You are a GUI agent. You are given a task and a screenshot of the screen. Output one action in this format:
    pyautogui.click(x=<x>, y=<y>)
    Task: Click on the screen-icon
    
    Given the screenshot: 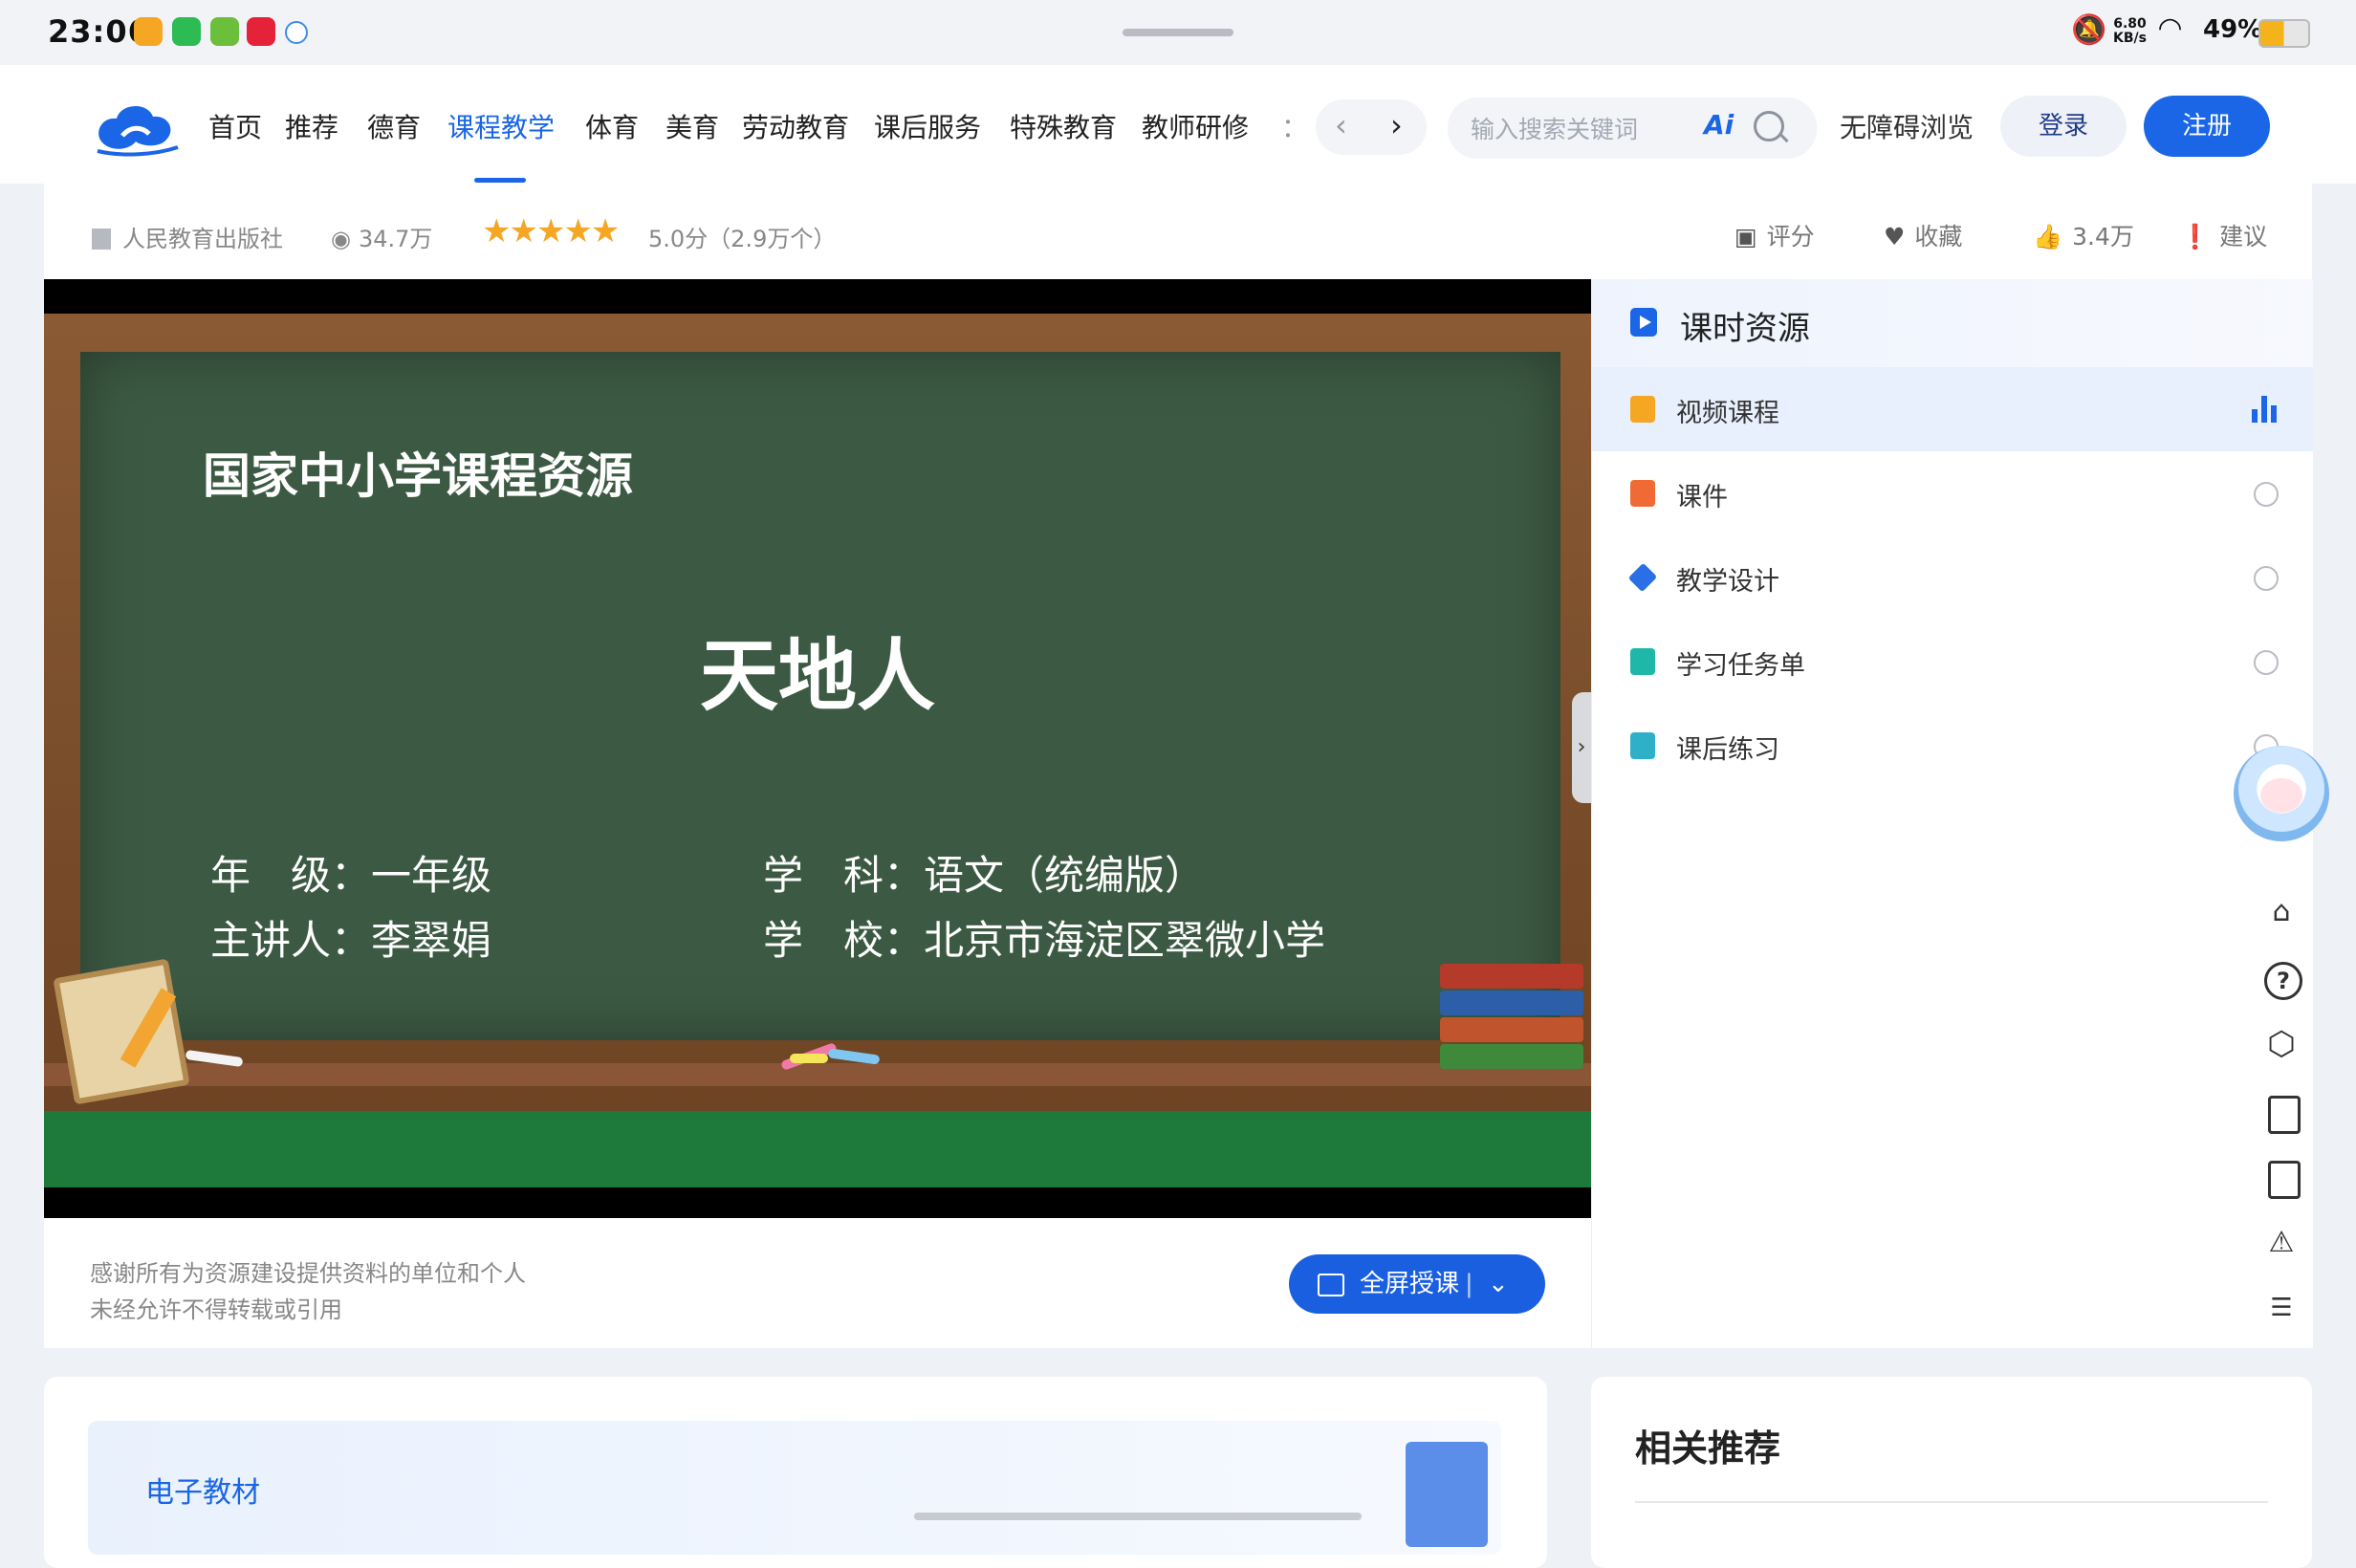 What is the action you would take?
    pyautogui.click(x=1331, y=1285)
    